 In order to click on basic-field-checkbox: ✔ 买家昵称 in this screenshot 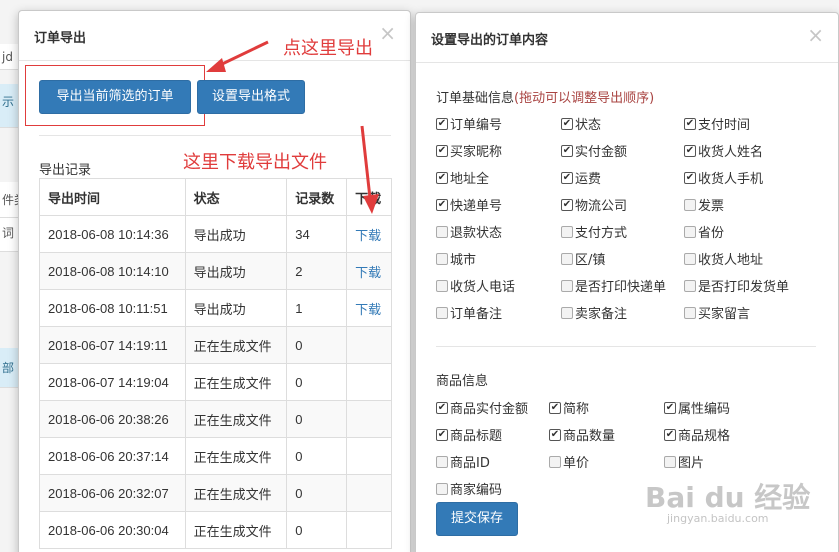, I will do `click(469, 150)`.